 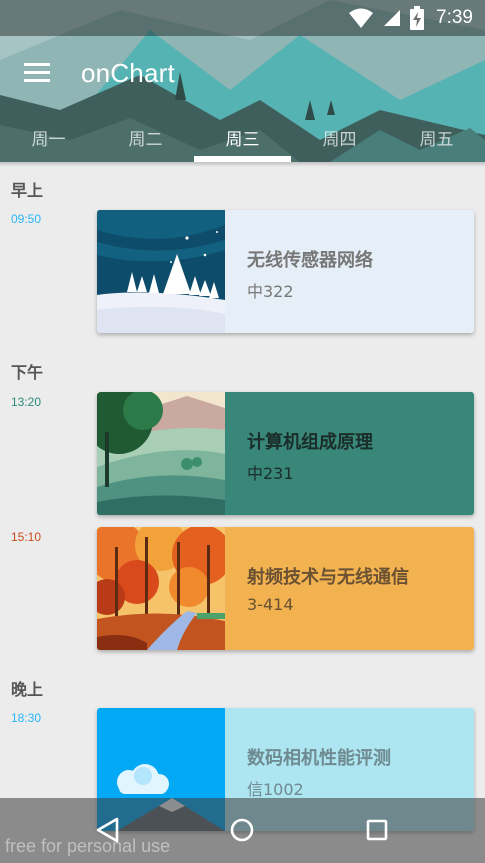 What do you see at coordinates (339, 137) in the screenshot?
I see `tab-thursday: 周四` at bounding box center [339, 137].